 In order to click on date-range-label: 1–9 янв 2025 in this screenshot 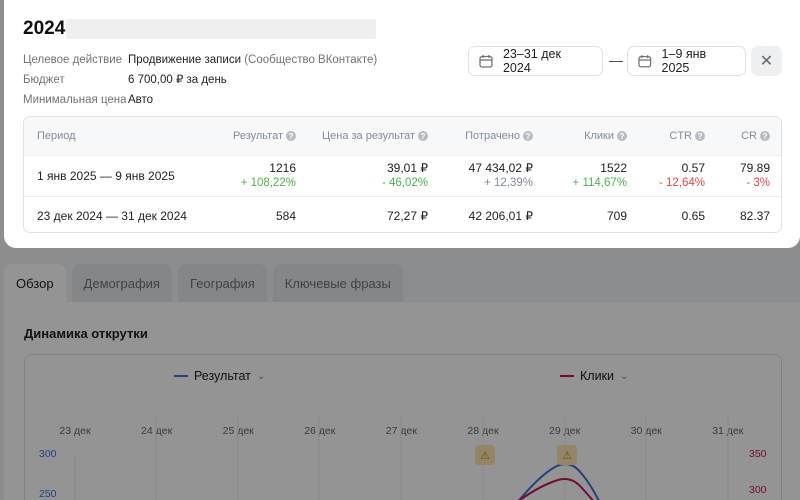, I will do `click(684, 61)`.